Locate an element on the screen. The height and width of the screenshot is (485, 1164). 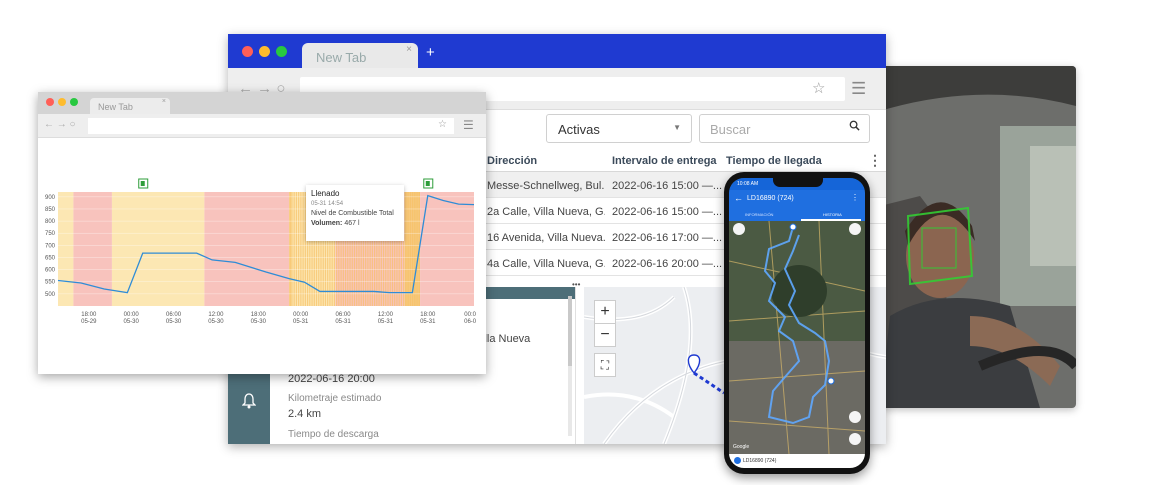
column-header-address: Dirección is located at coordinates (546, 161).